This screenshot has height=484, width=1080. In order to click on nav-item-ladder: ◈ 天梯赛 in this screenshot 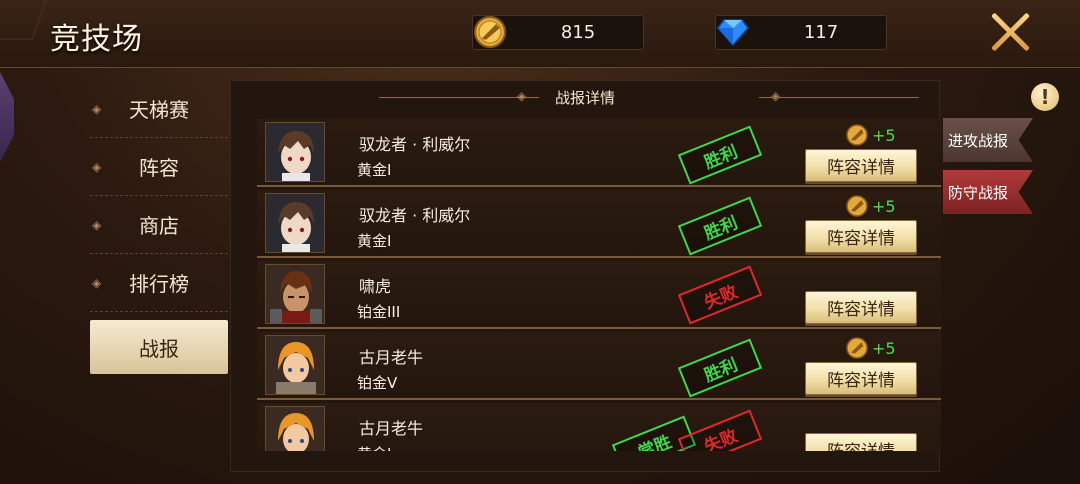, I will do `click(159, 109)`.